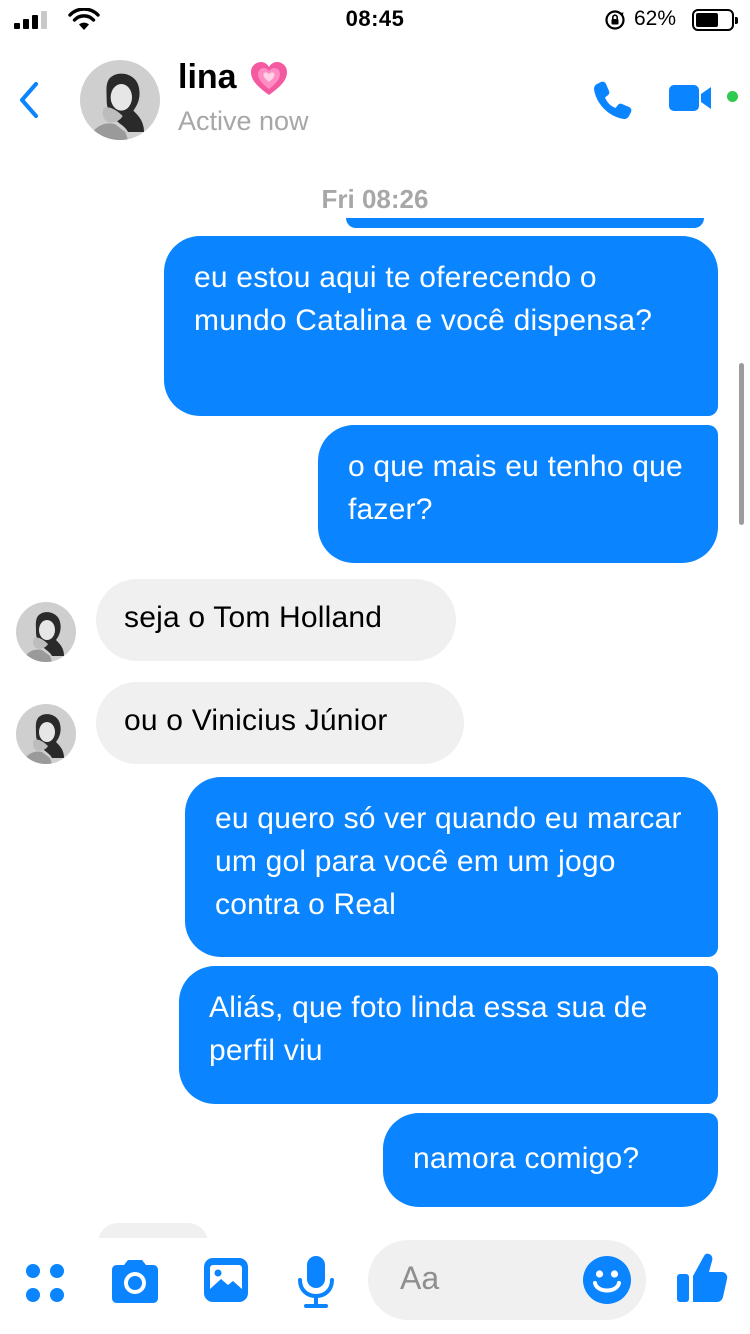 The image size is (750, 1334). Describe the element at coordinates (607, 1280) in the screenshot. I see `emoji-icon` at that location.